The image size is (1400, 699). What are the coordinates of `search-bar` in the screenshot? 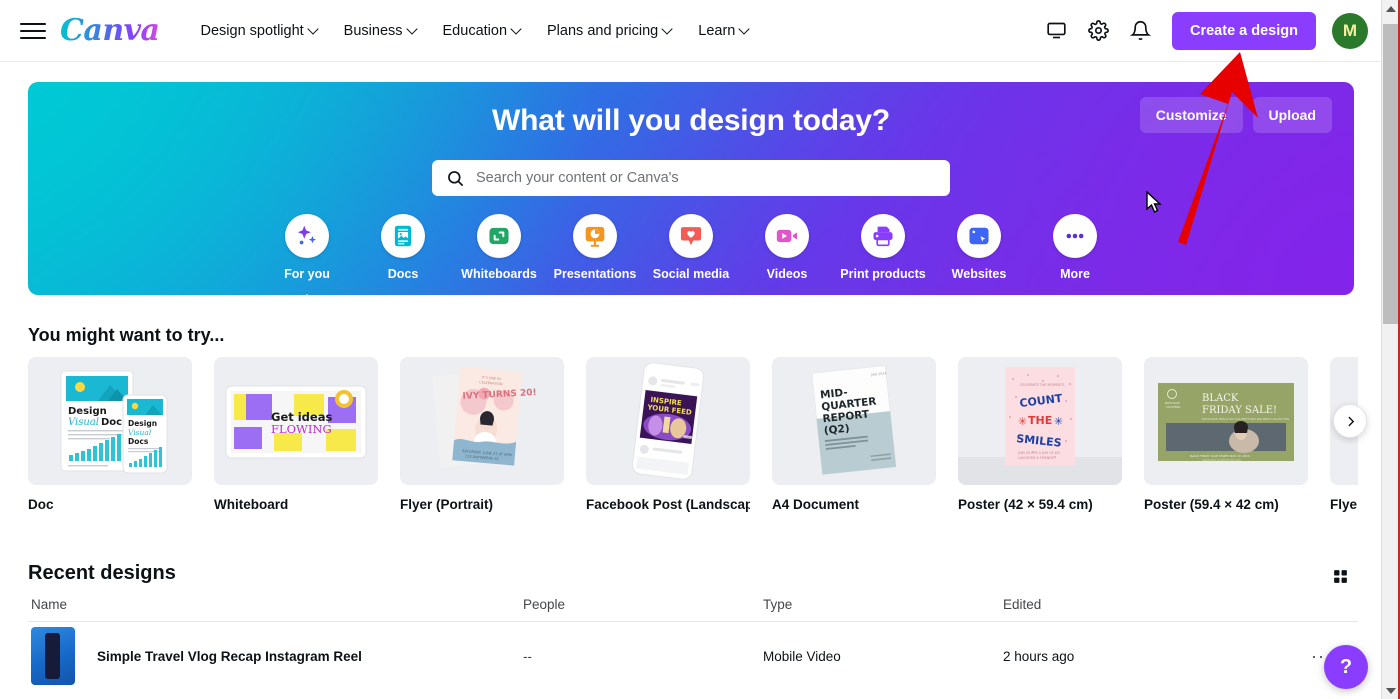 It's located at (691, 178).